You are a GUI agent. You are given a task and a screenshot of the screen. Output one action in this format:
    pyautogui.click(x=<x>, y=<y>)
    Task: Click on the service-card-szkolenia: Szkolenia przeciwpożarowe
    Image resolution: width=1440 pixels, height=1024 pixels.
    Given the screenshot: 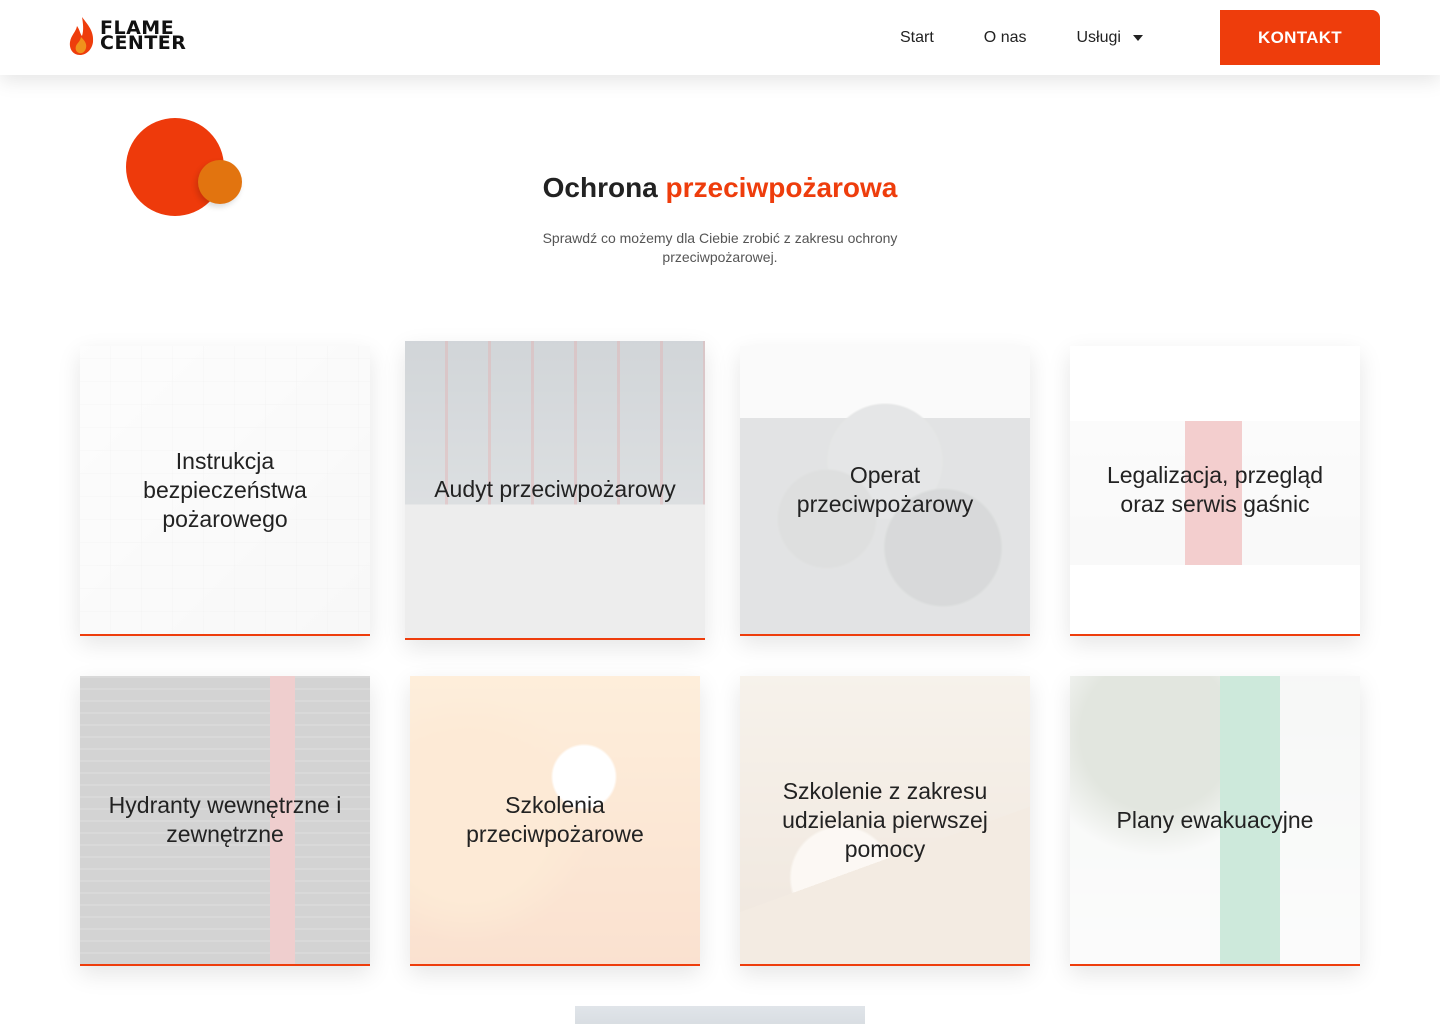 What is the action you would take?
    pyautogui.click(x=555, y=821)
    